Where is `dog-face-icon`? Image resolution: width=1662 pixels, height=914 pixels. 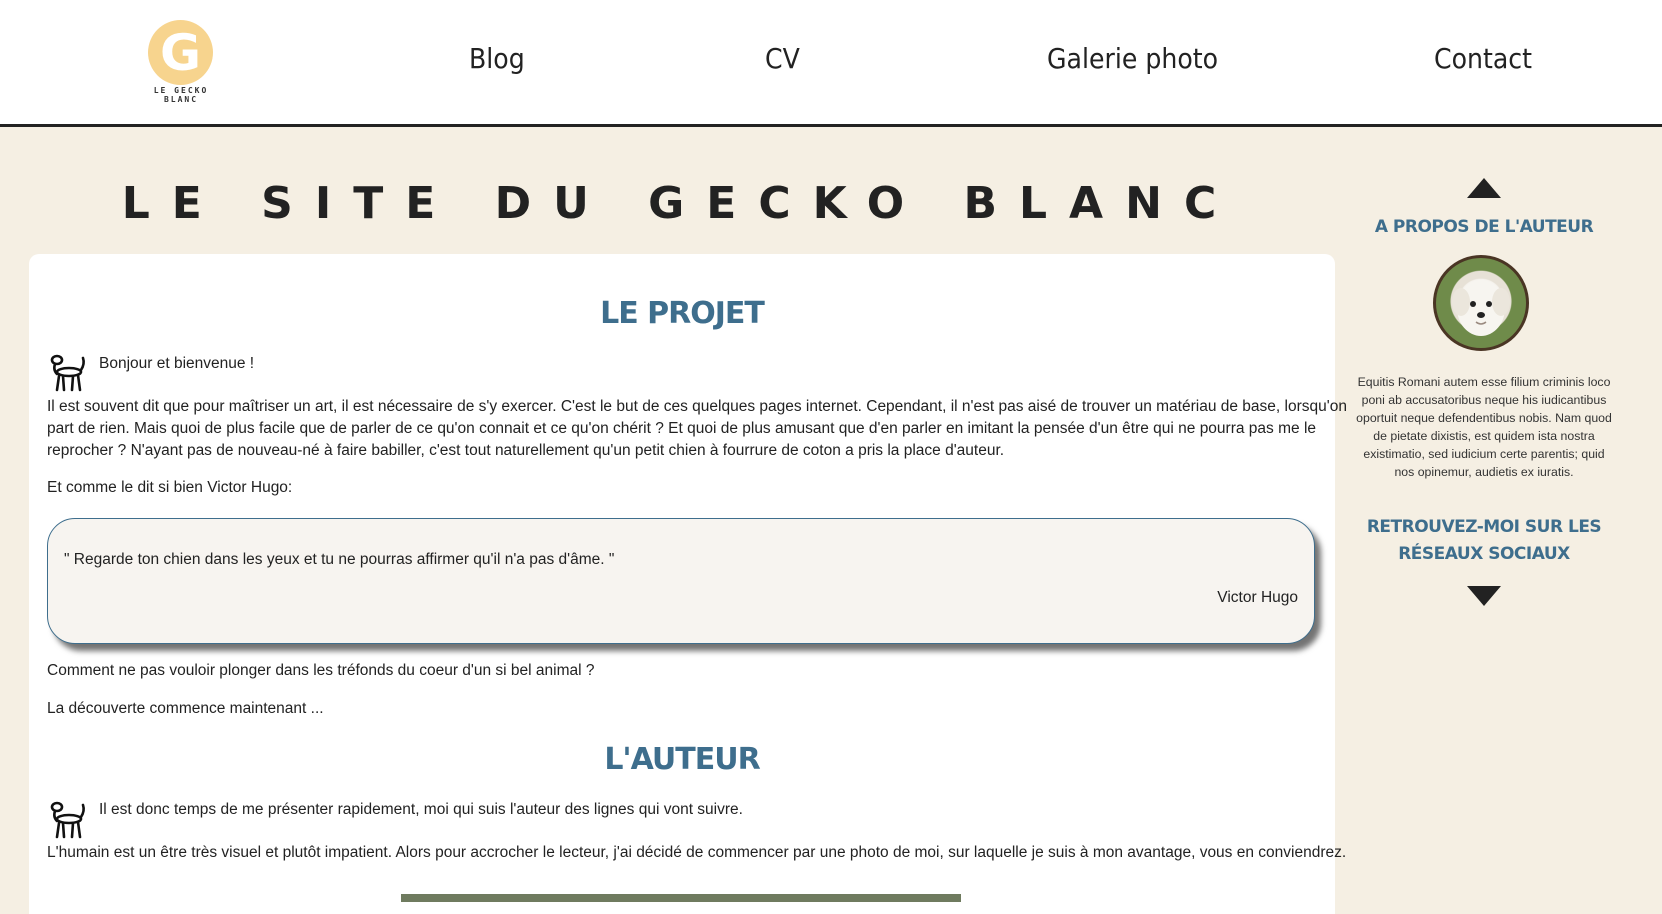 dog-face-icon is located at coordinates (1481, 308).